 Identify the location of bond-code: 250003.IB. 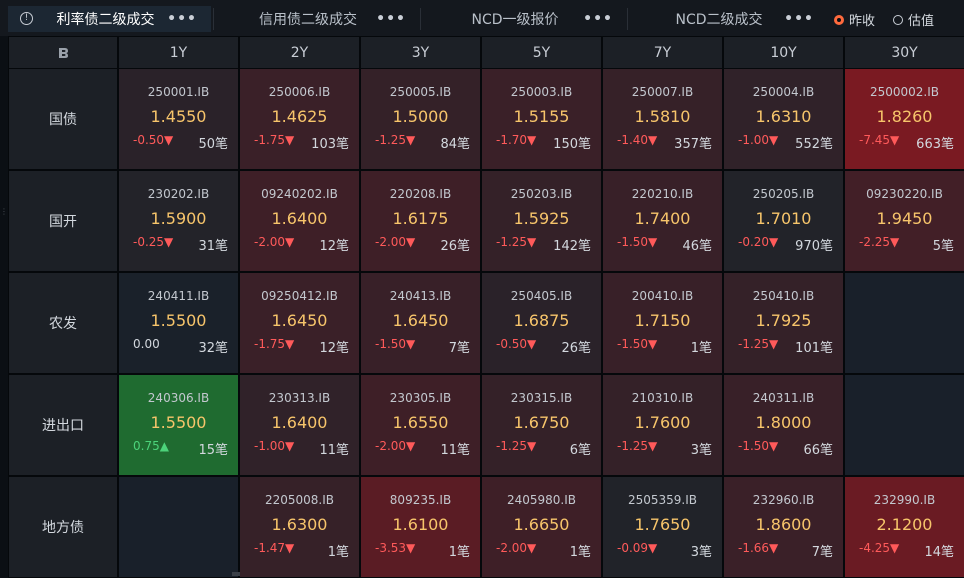
(541, 92).